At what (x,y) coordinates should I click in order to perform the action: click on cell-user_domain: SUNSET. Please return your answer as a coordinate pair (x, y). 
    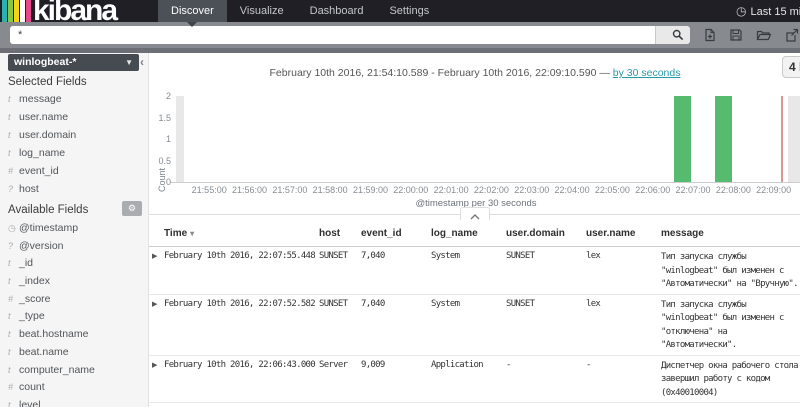
    Looking at the image, I should click on (520, 303).